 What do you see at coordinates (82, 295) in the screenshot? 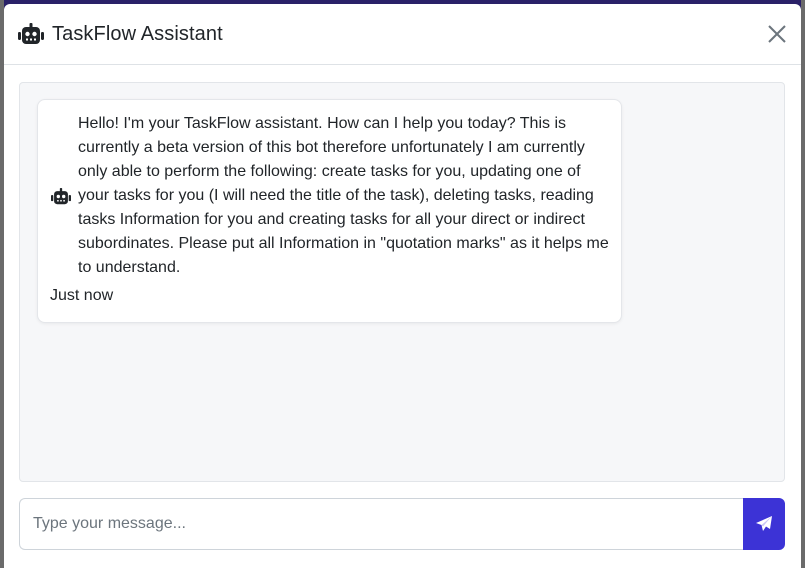
I see `message-timestamp: Just now` at bounding box center [82, 295].